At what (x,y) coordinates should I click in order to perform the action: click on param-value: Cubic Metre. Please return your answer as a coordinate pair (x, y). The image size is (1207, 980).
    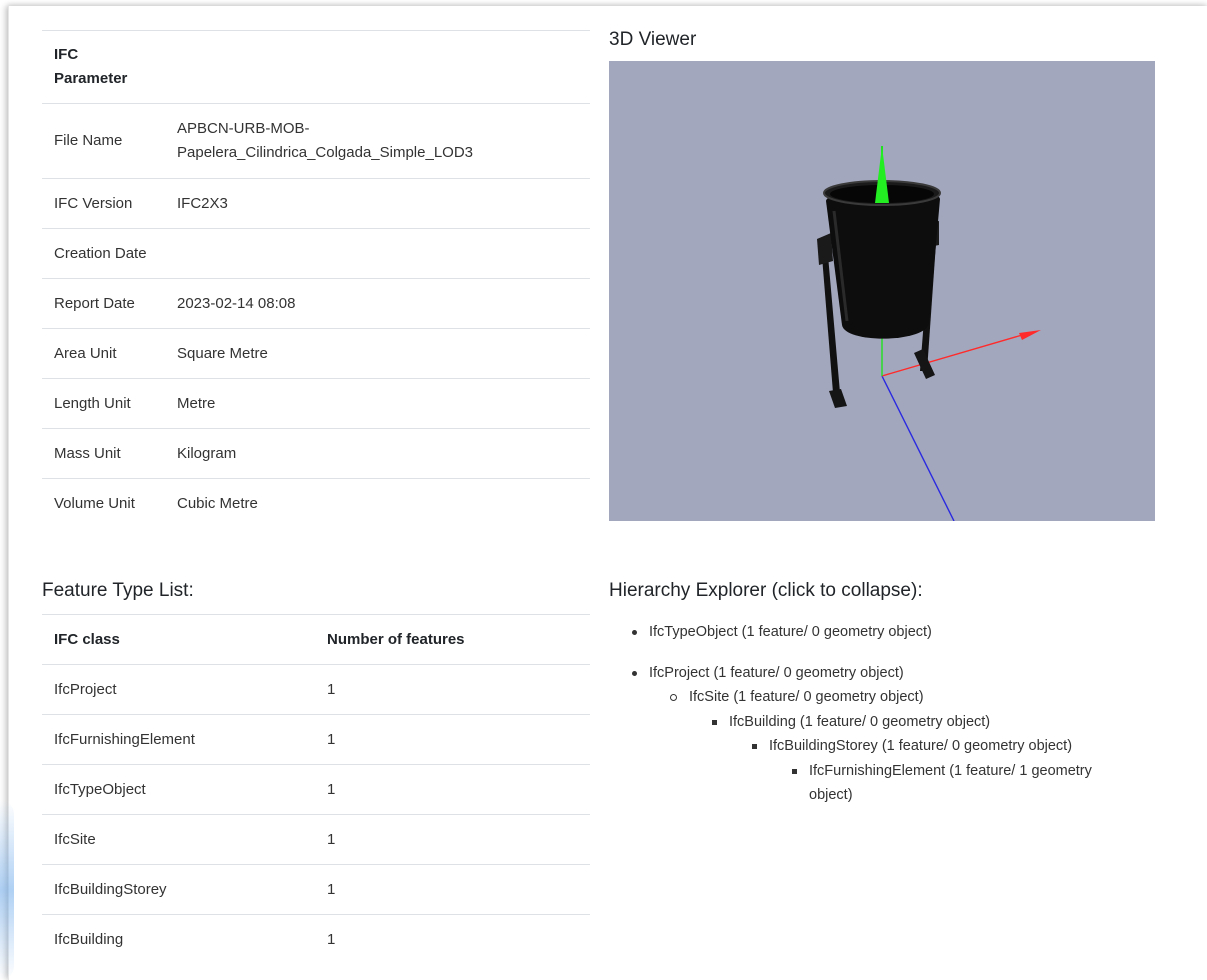
    Looking at the image, I should click on (377, 503).